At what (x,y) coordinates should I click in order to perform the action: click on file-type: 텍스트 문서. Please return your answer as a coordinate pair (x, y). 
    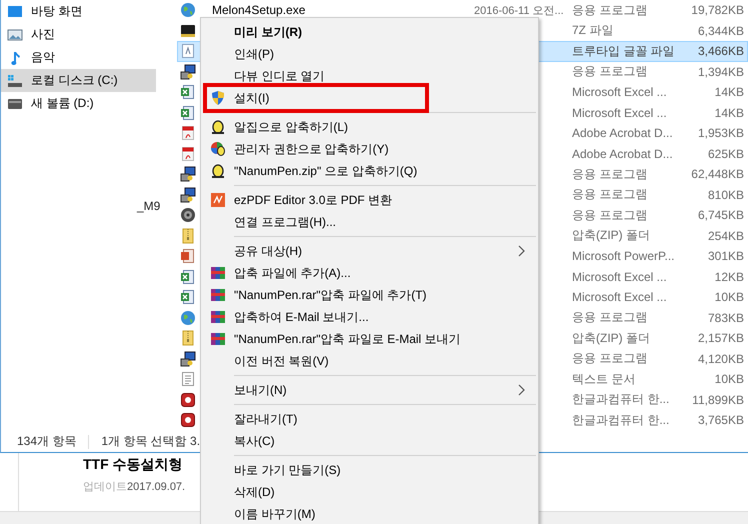
    Looking at the image, I should click on (604, 379).